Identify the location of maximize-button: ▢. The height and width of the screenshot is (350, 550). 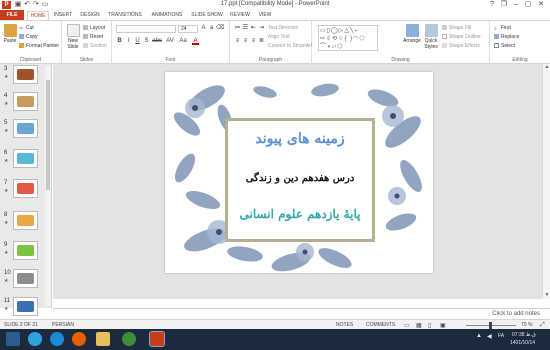
(528, 5).